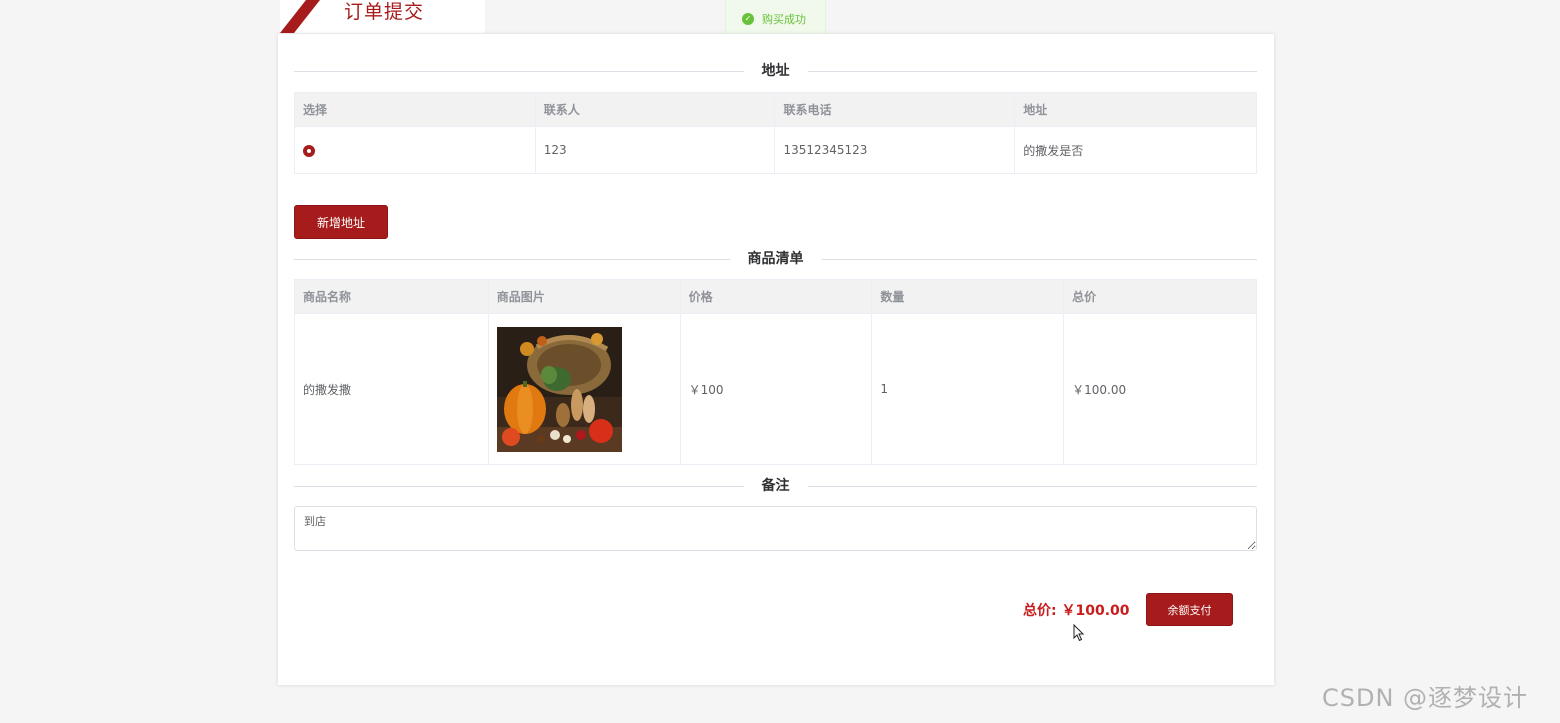 This screenshot has height=723, width=1560. I want to click on address-table: 选择 联系人 联系电话 地址 123 13512345123 的撒发是否, so click(775, 133).